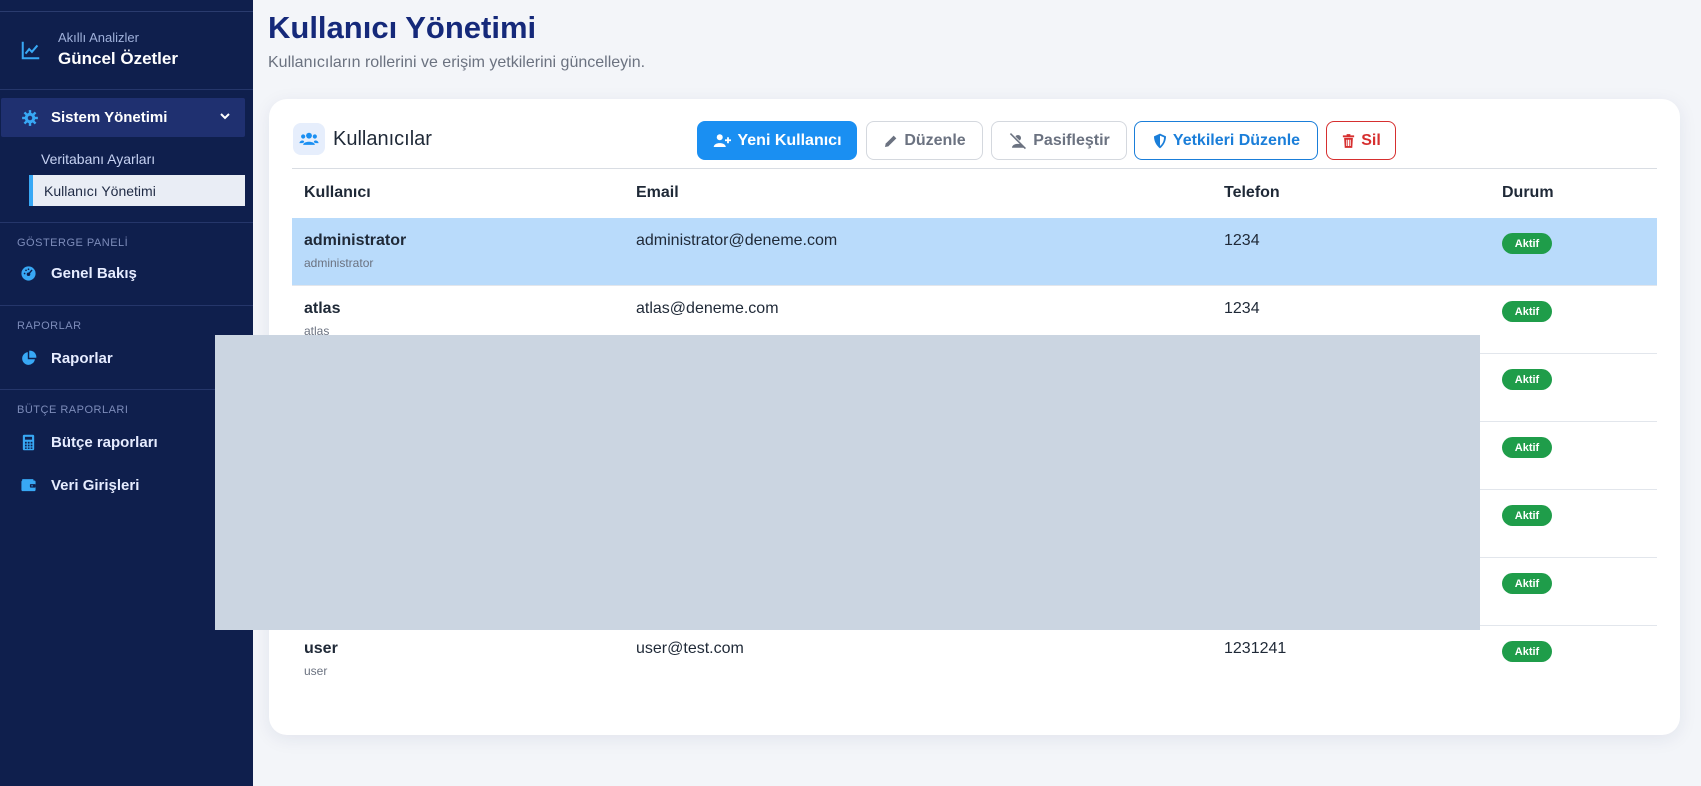 The image size is (1701, 786). Describe the element at coordinates (339, 263) in the screenshot. I see `user-username: administrator` at that location.